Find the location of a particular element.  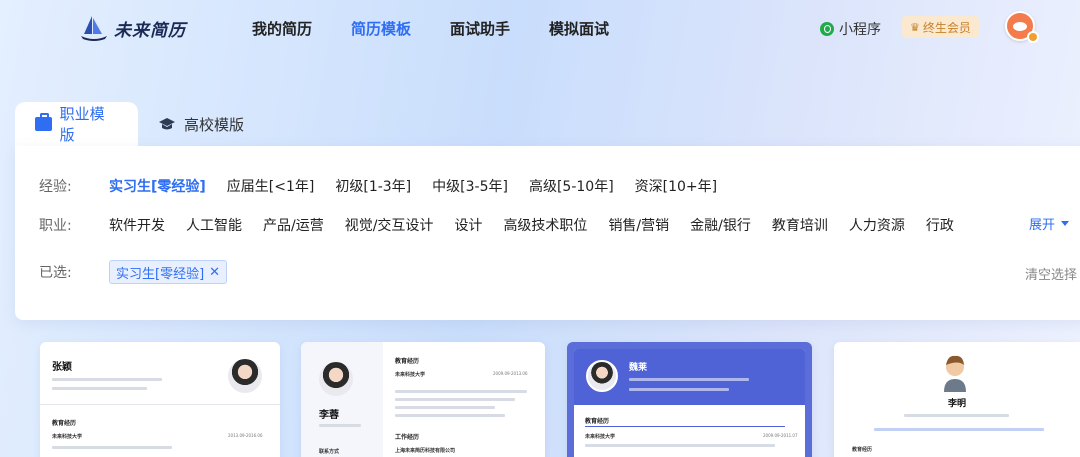

tab-career-label: 职业模版 is located at coordinates (82, 124).